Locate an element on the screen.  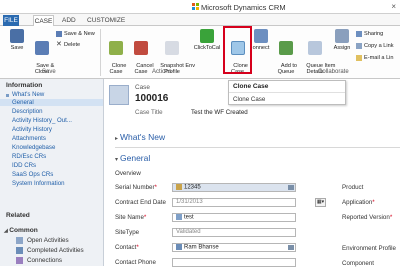
clone-case-button-1: Clone Case is located at coordinates (116, 55).